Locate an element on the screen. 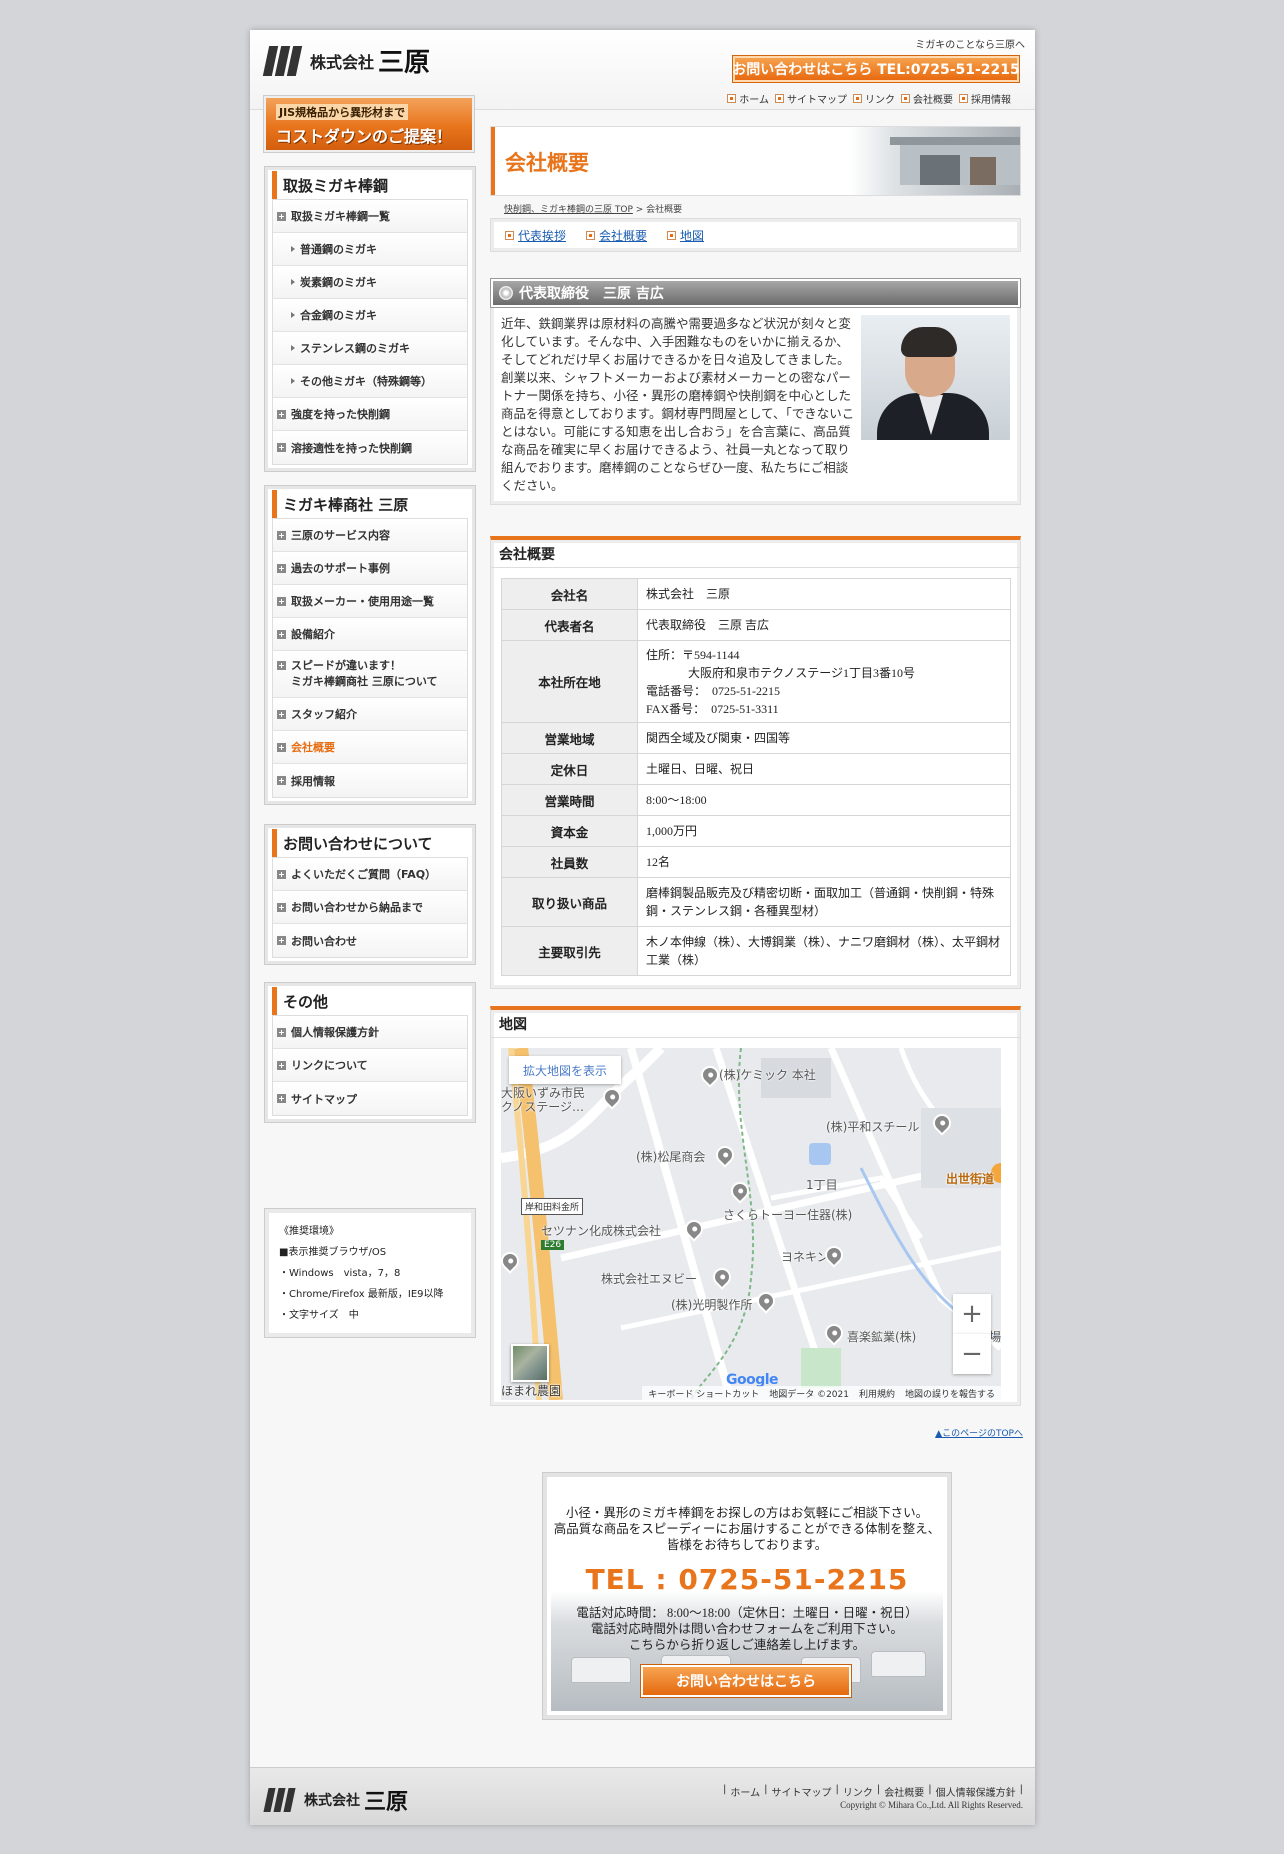  anchor-links: 代表挨拶 会社概要 地図 is located at coordinates (755, 235).